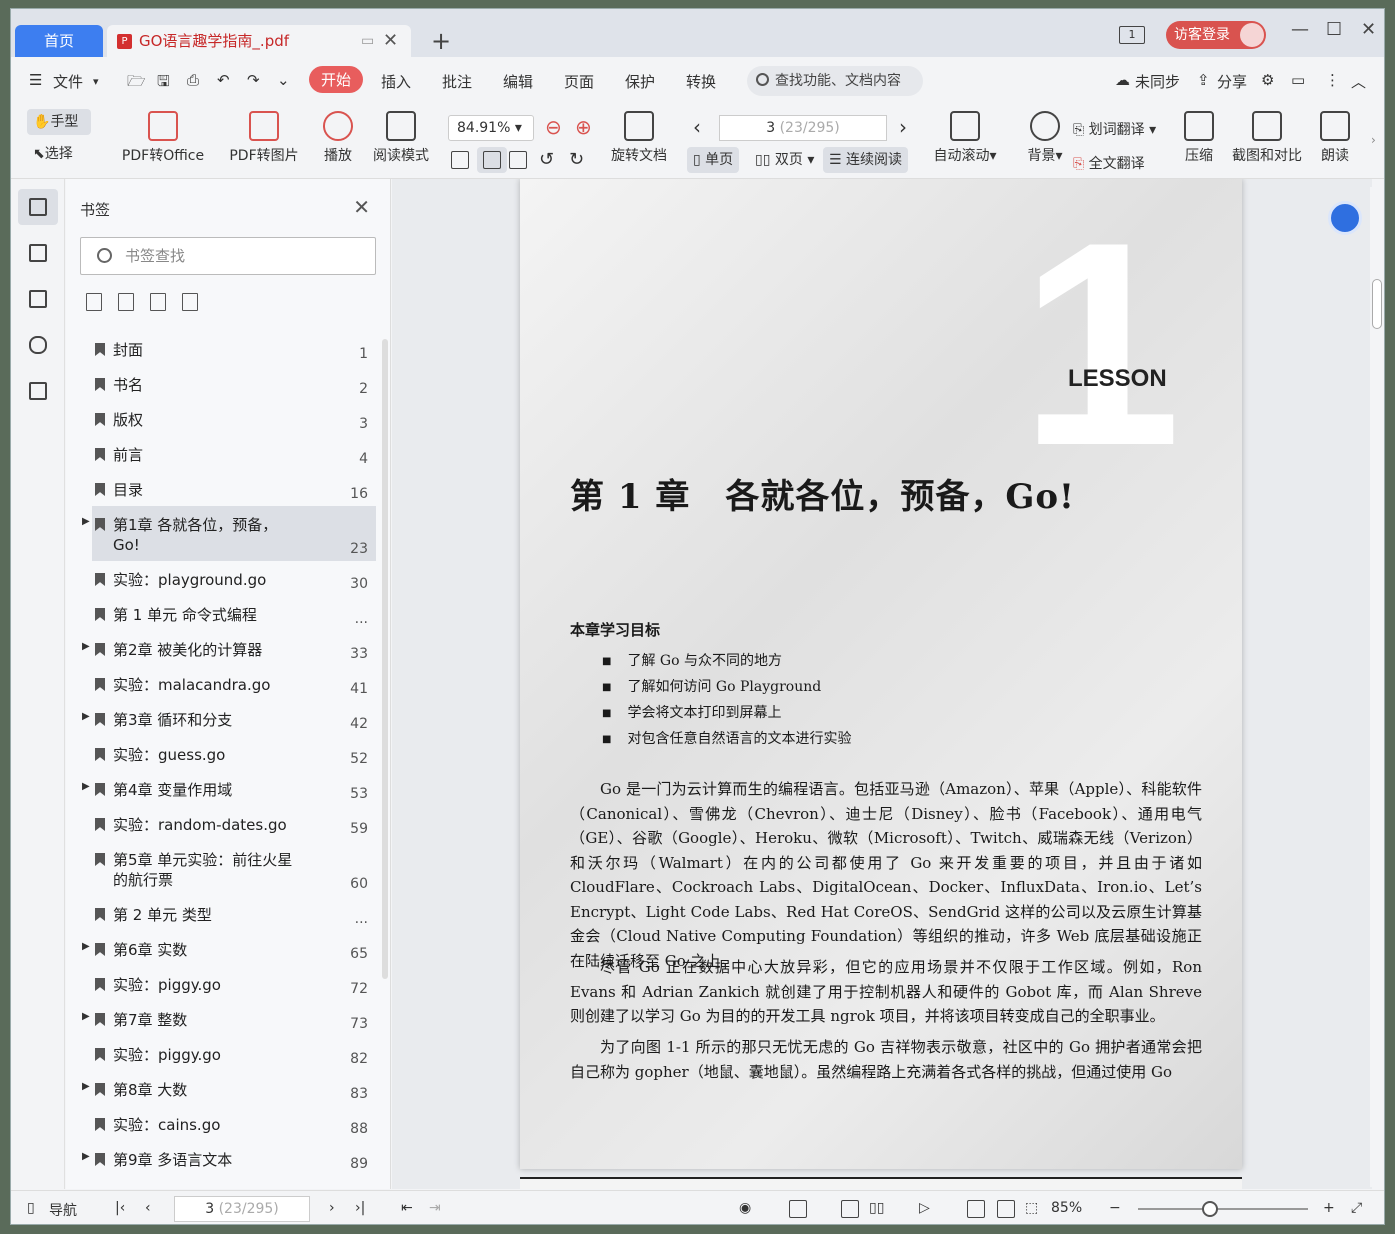 The image size is (1395, 1234). What do you see at coordinates (38, 253) in the screenshot?
I see `thumbnail-panel-button` at bounding box center [38, 253].